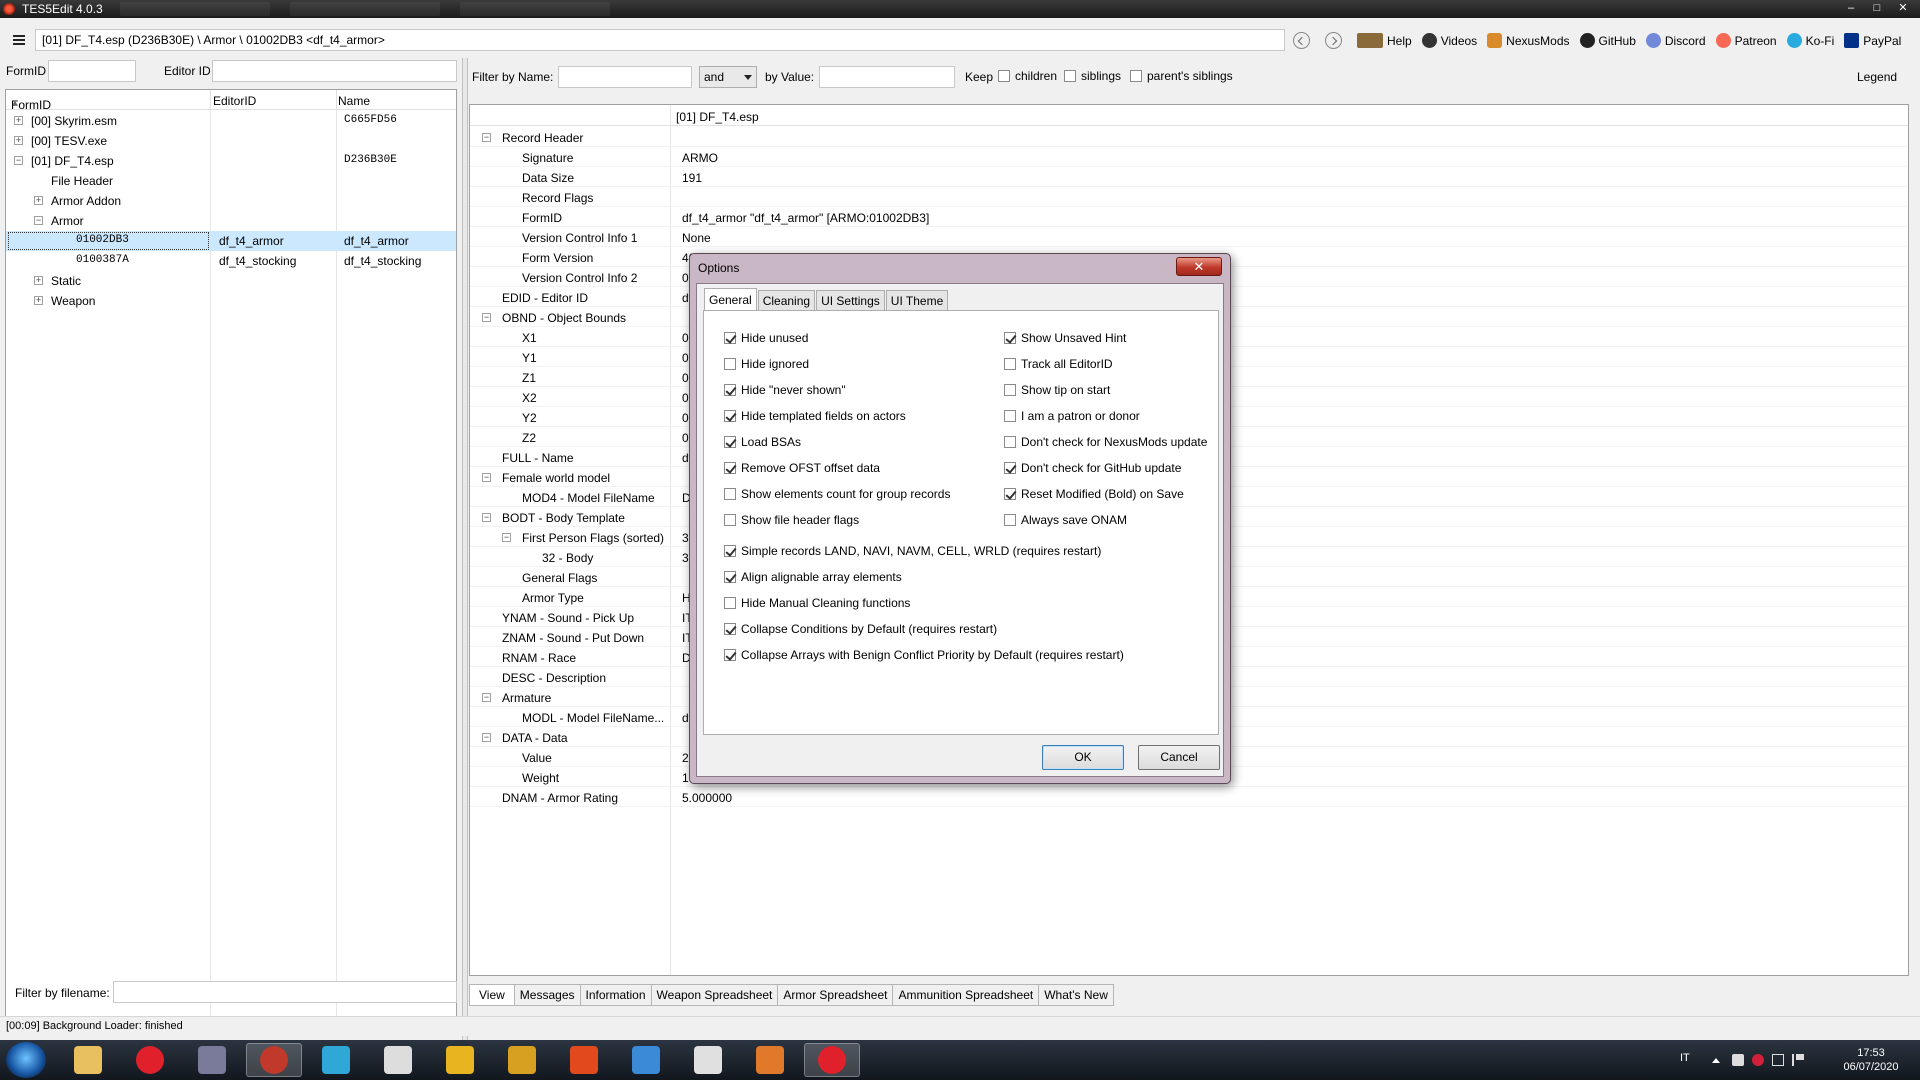 The width and height of the screenshot is (1920, 1080). Describe the element at coordinates (1058, 364) in the screenshot. I see `option-checkbox: Track all EditorID` at that location.